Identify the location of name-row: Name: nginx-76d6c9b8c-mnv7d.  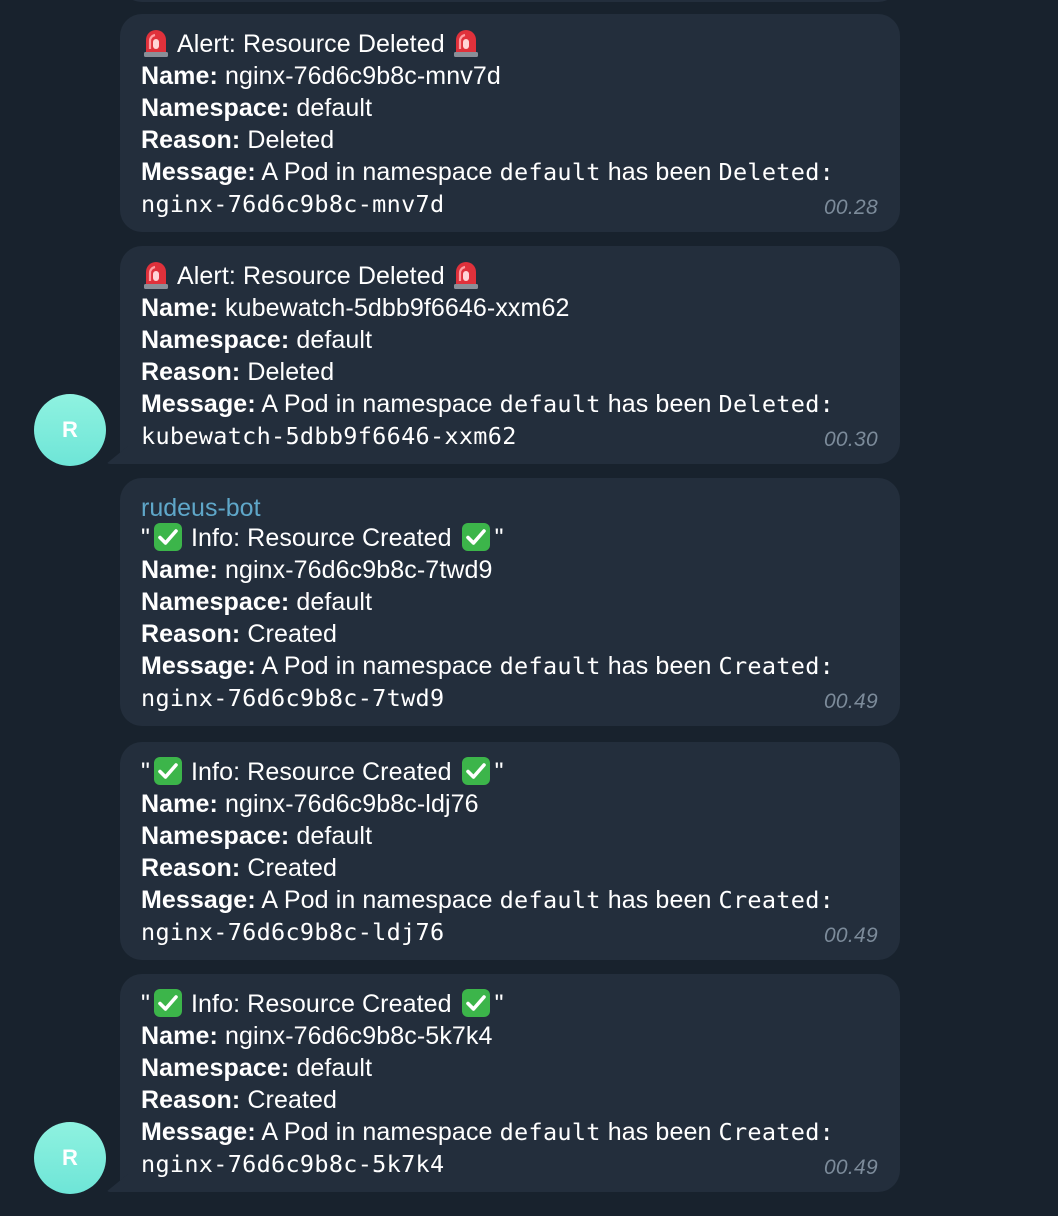
(509, 76).